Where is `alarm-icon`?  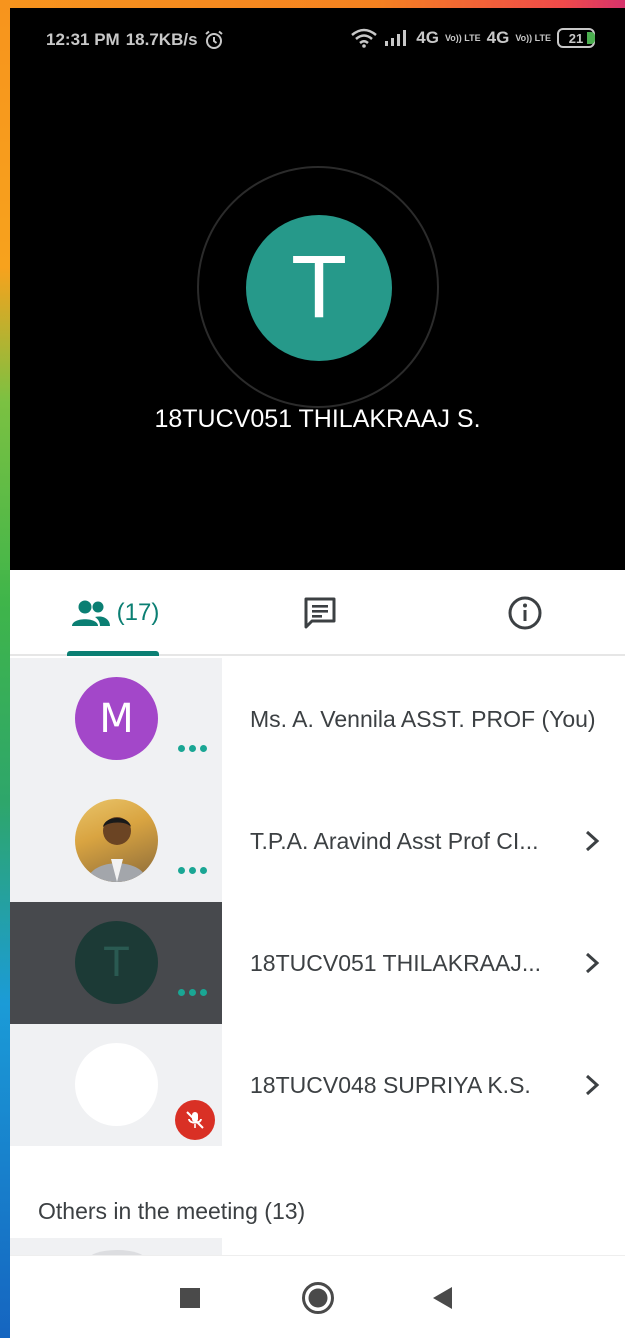 alarm-icon is located at coordinates (213, 39).